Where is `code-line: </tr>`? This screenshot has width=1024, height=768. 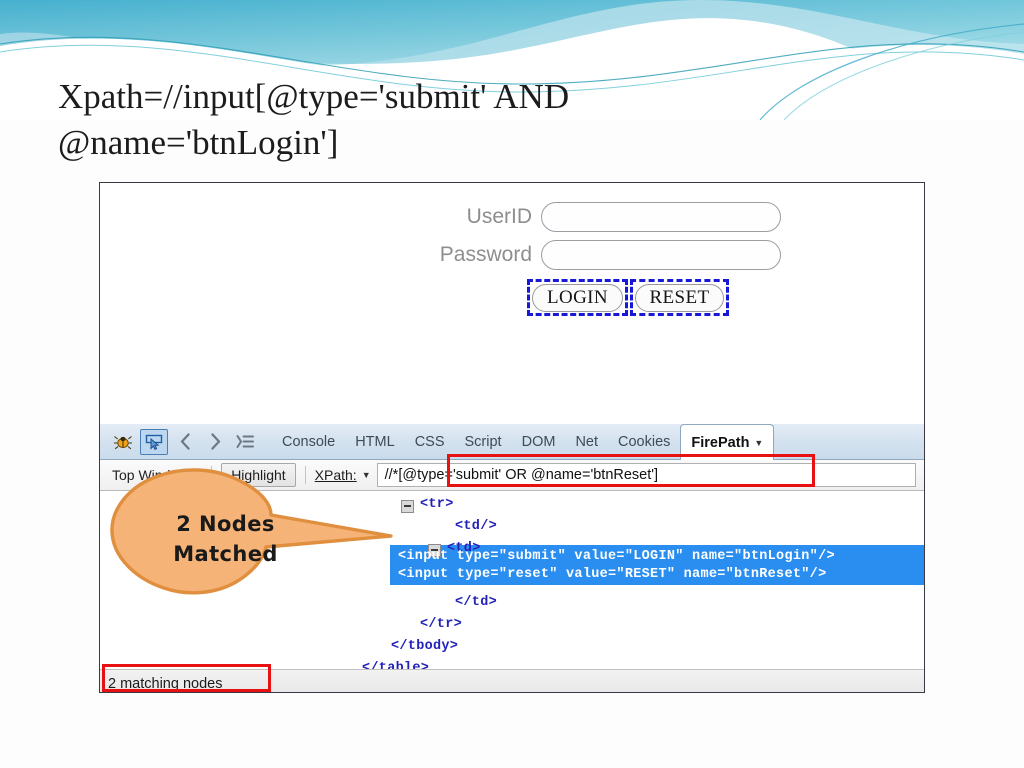
code-line: </tr> is located at coordinates (441, 624).